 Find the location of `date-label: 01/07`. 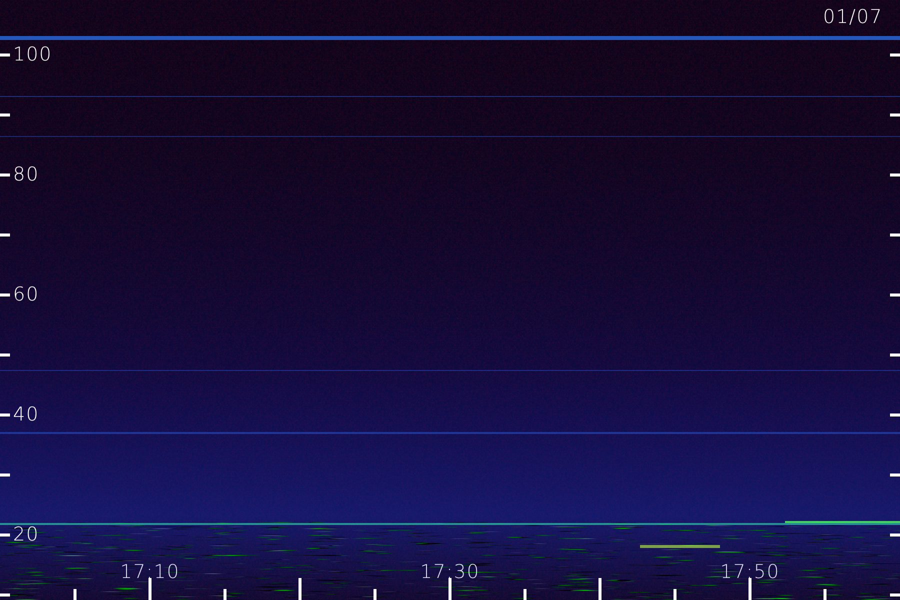

date-label: 01/07 is located at coordinates (853, 17).